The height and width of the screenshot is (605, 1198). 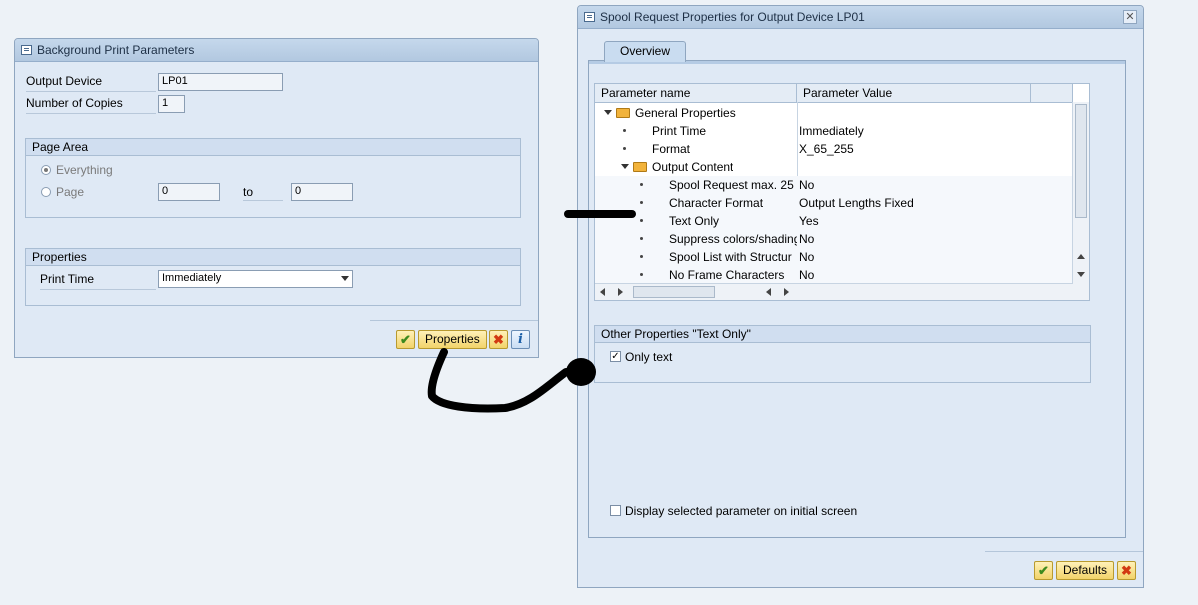 I want to click on defaults-button: Defaults, so click(x=1085, y=570).